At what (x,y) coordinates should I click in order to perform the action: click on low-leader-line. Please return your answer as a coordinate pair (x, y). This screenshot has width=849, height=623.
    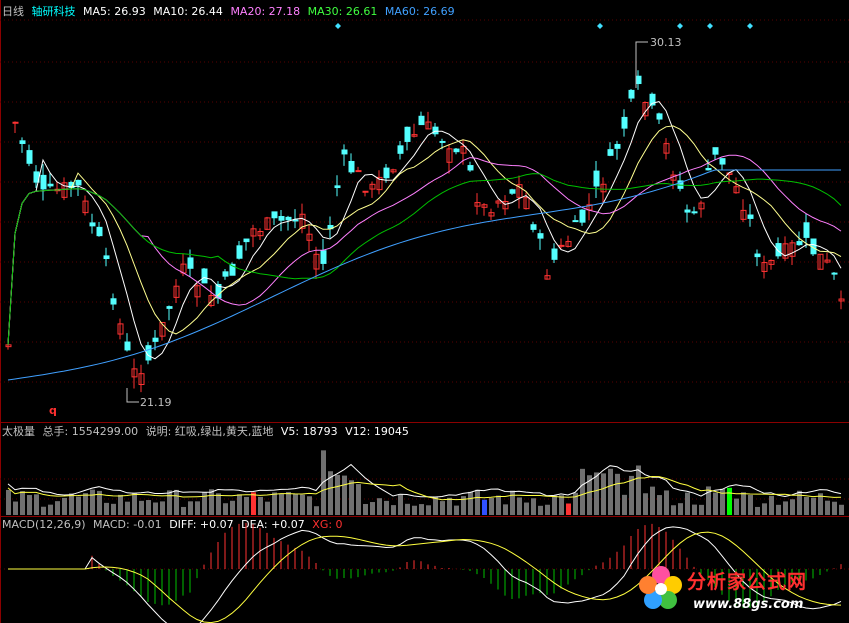
    Looking at the image, I should click on (132, 395).